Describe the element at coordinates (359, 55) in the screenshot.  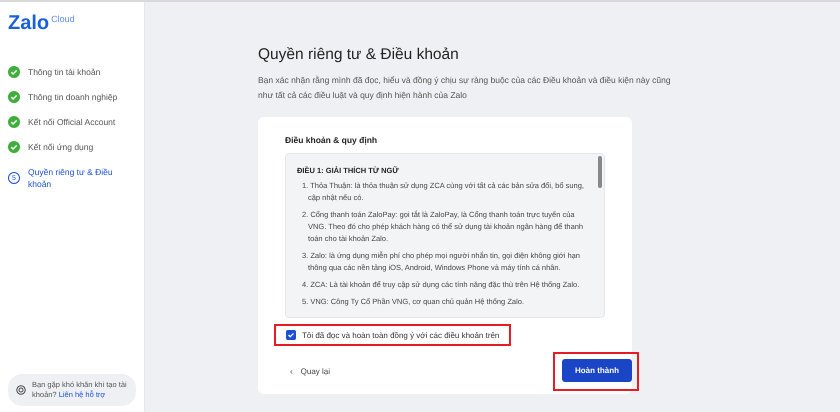
I see `page-title: Quyền riêng tư & Điều khoản` at that location.